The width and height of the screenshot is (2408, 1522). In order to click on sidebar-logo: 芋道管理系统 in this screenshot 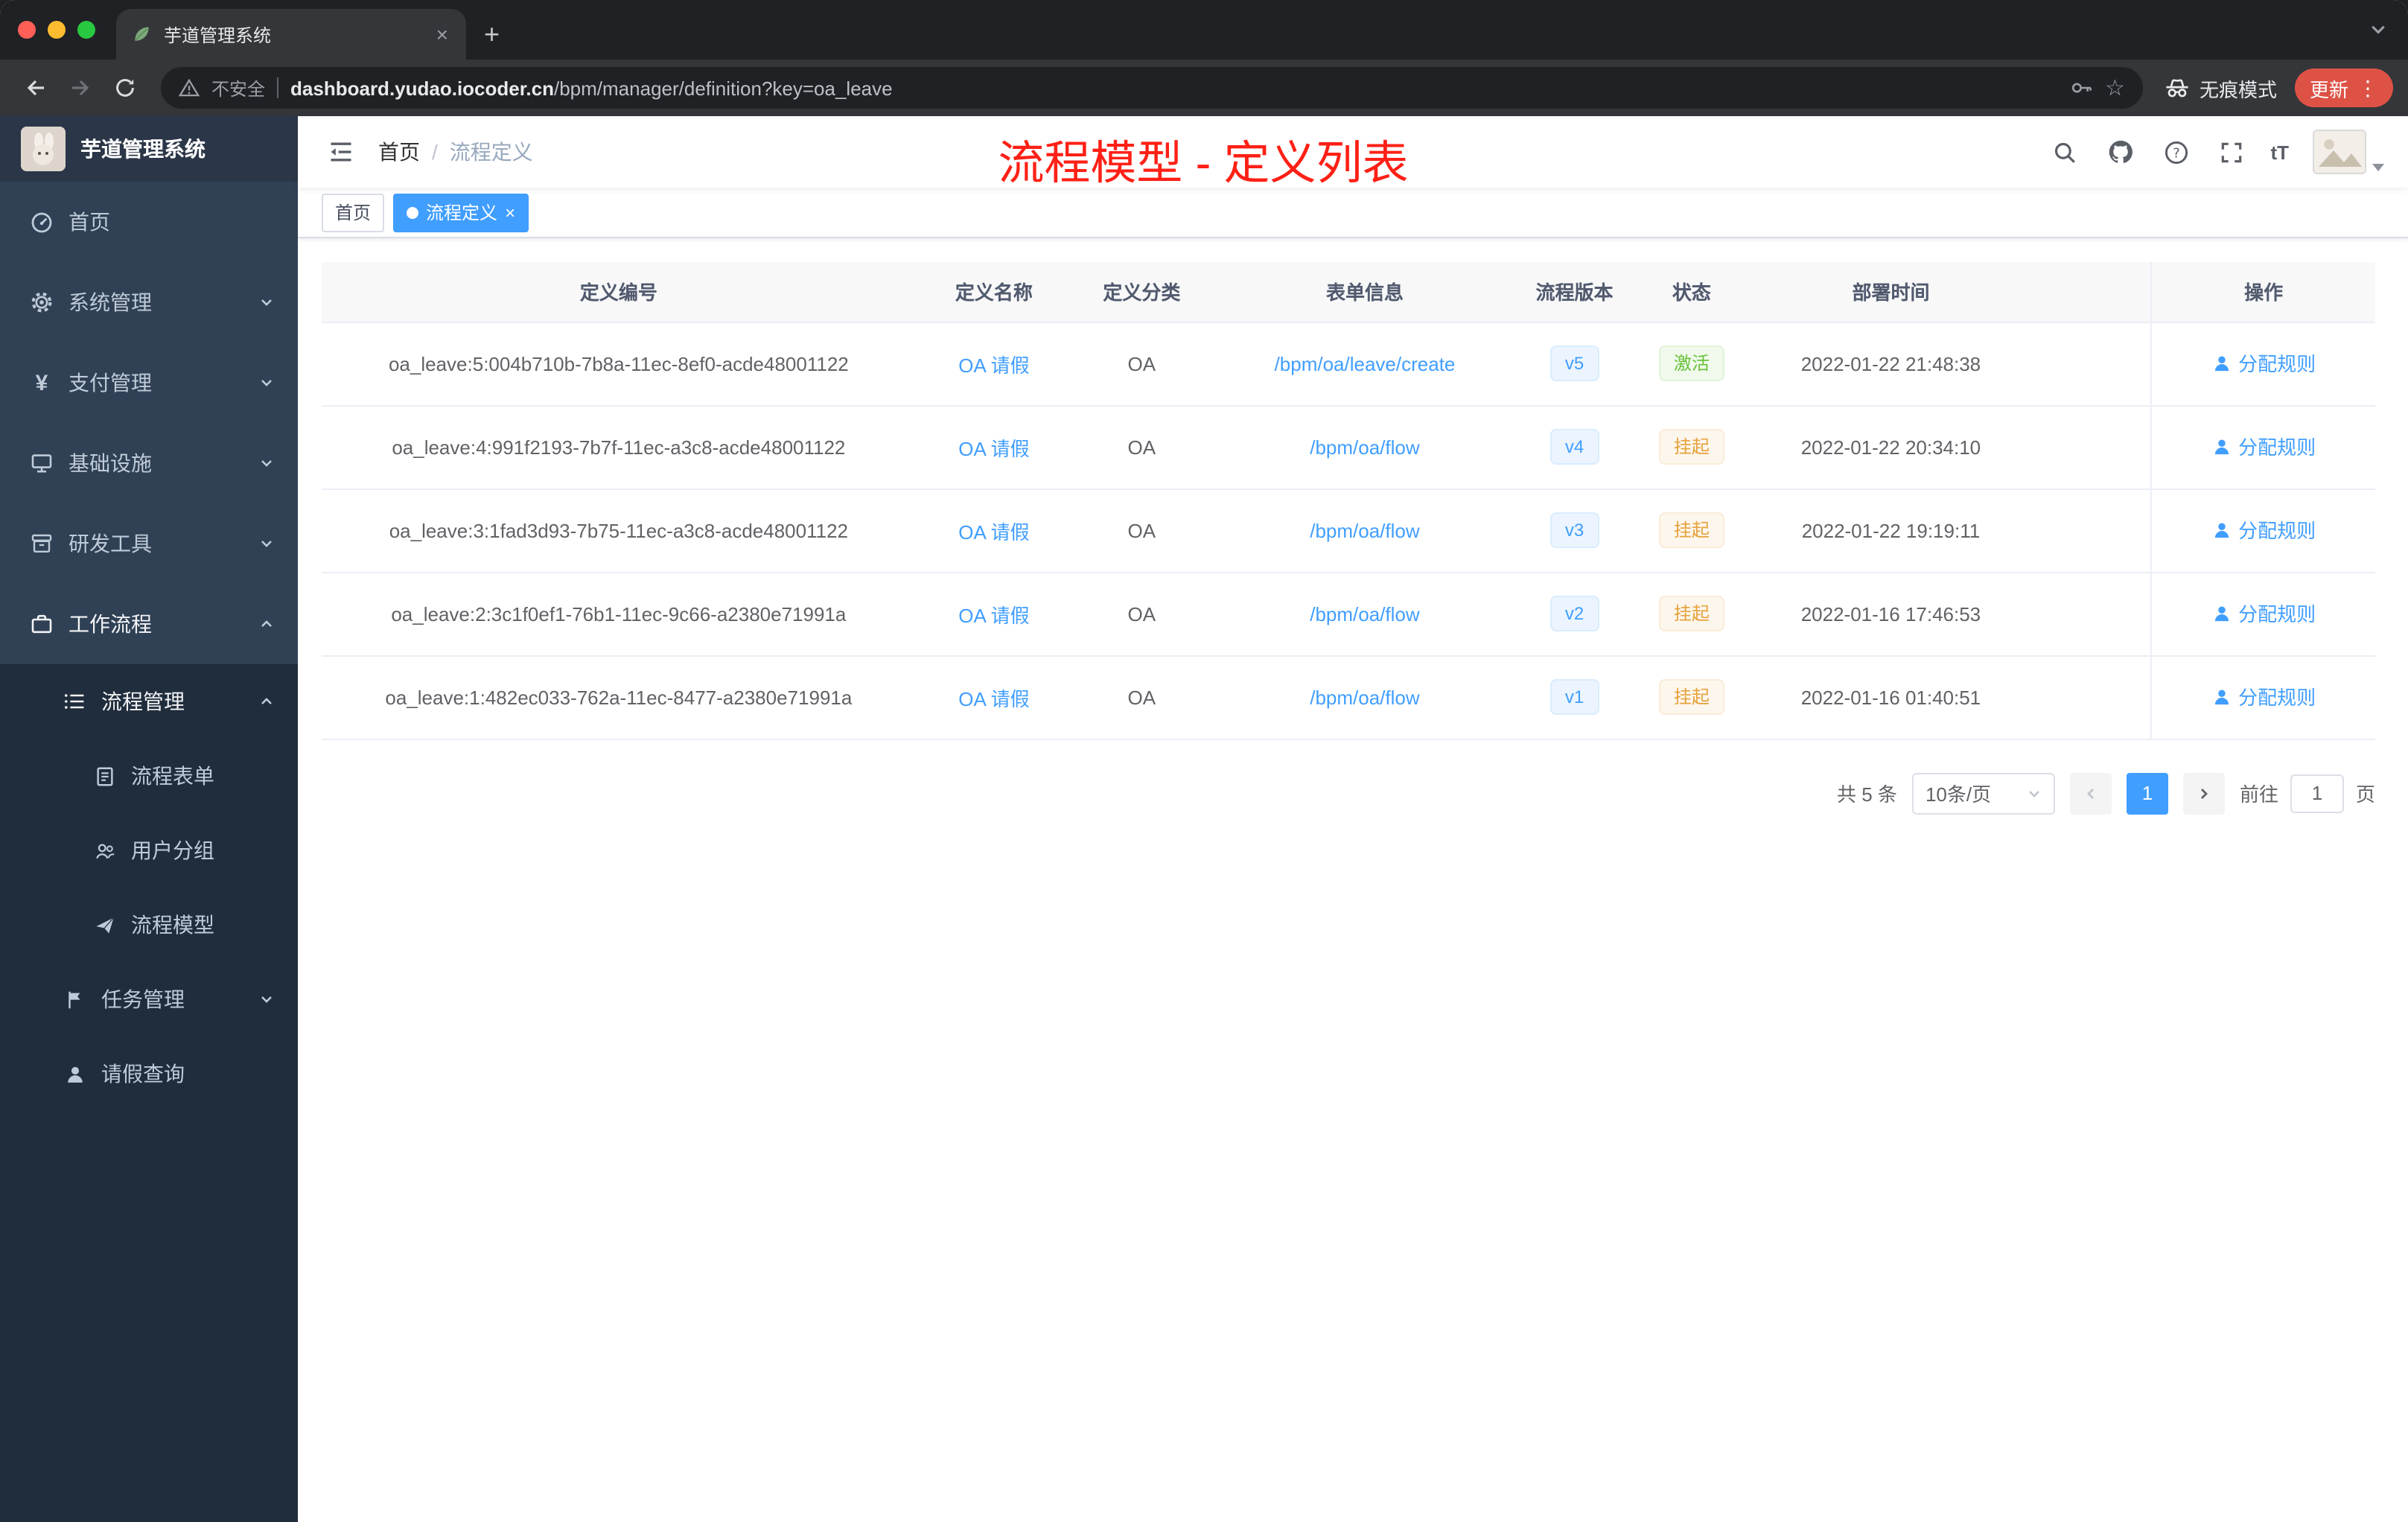, I will do `click(149, 149)`.